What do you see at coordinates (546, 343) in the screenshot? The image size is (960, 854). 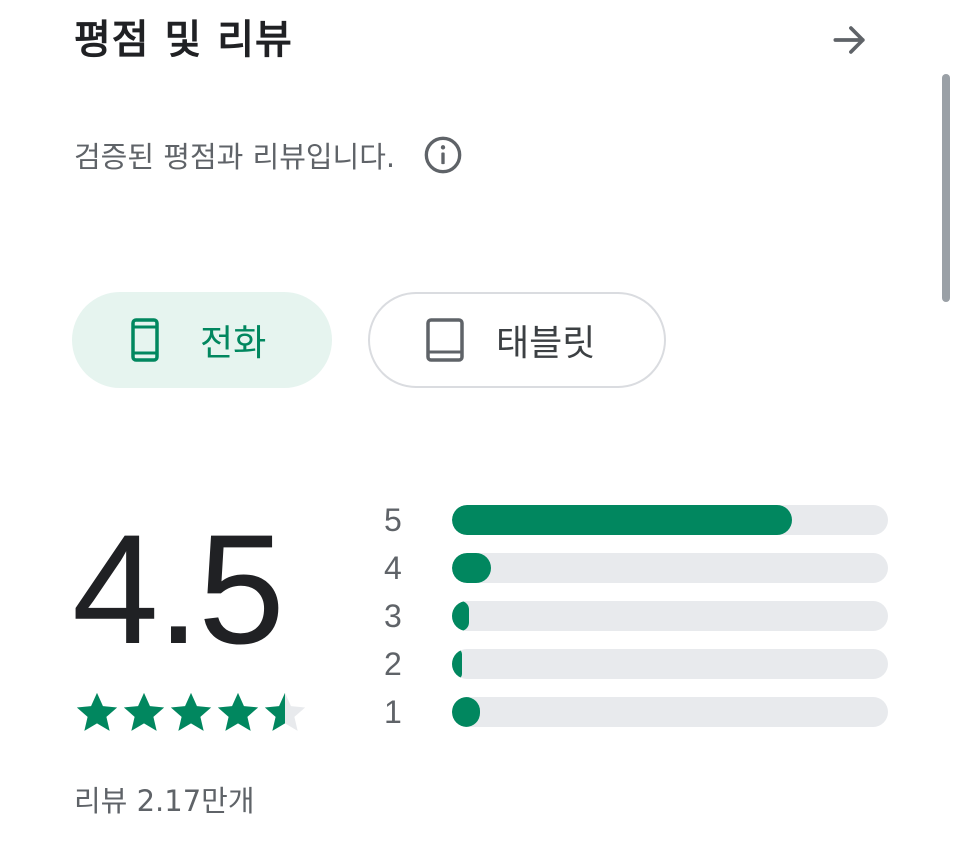 I see `tab-tablet-label: 태블릿` at bounding box center [546, 343].